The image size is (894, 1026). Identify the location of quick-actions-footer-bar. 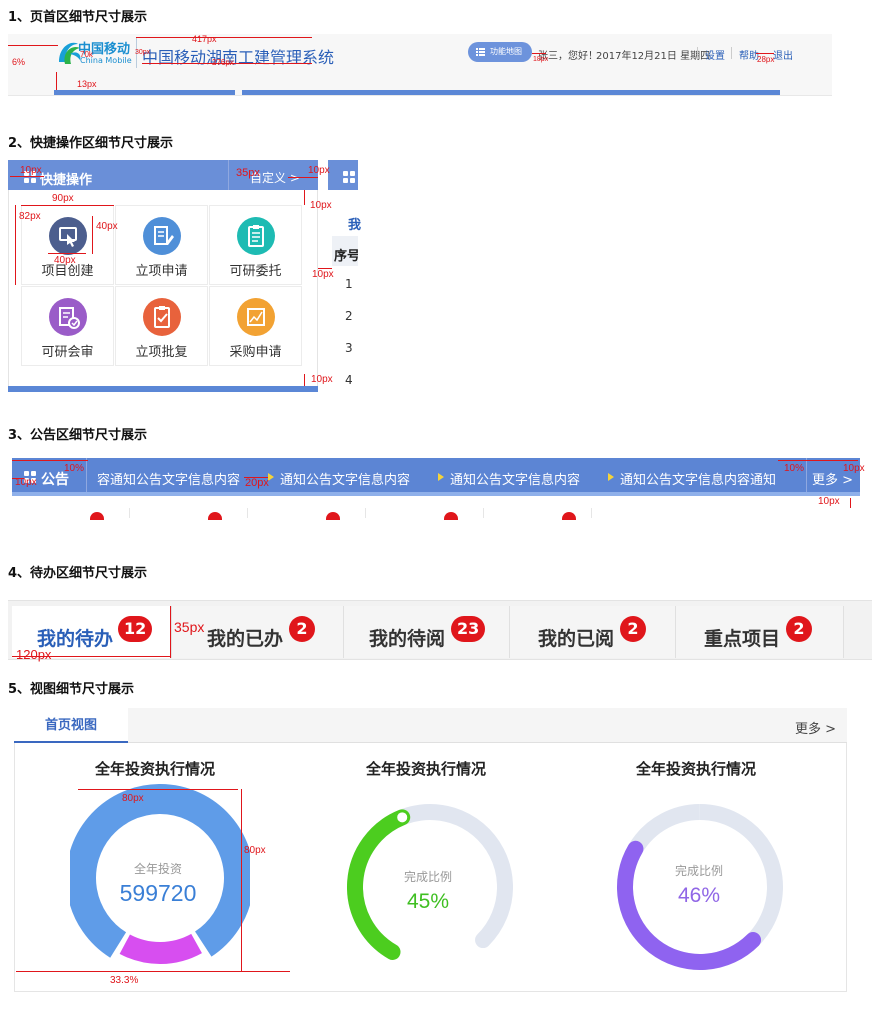
(163, 389).